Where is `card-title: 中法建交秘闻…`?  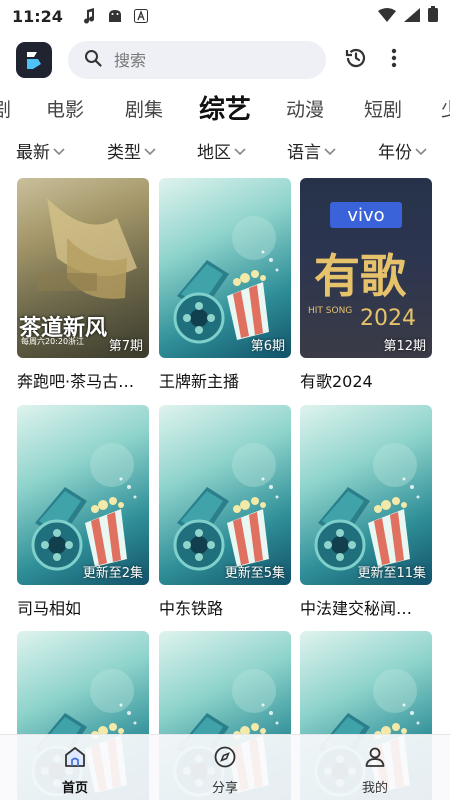
card-title: 中法建交秘闻… is located at coordinates (356, 608).